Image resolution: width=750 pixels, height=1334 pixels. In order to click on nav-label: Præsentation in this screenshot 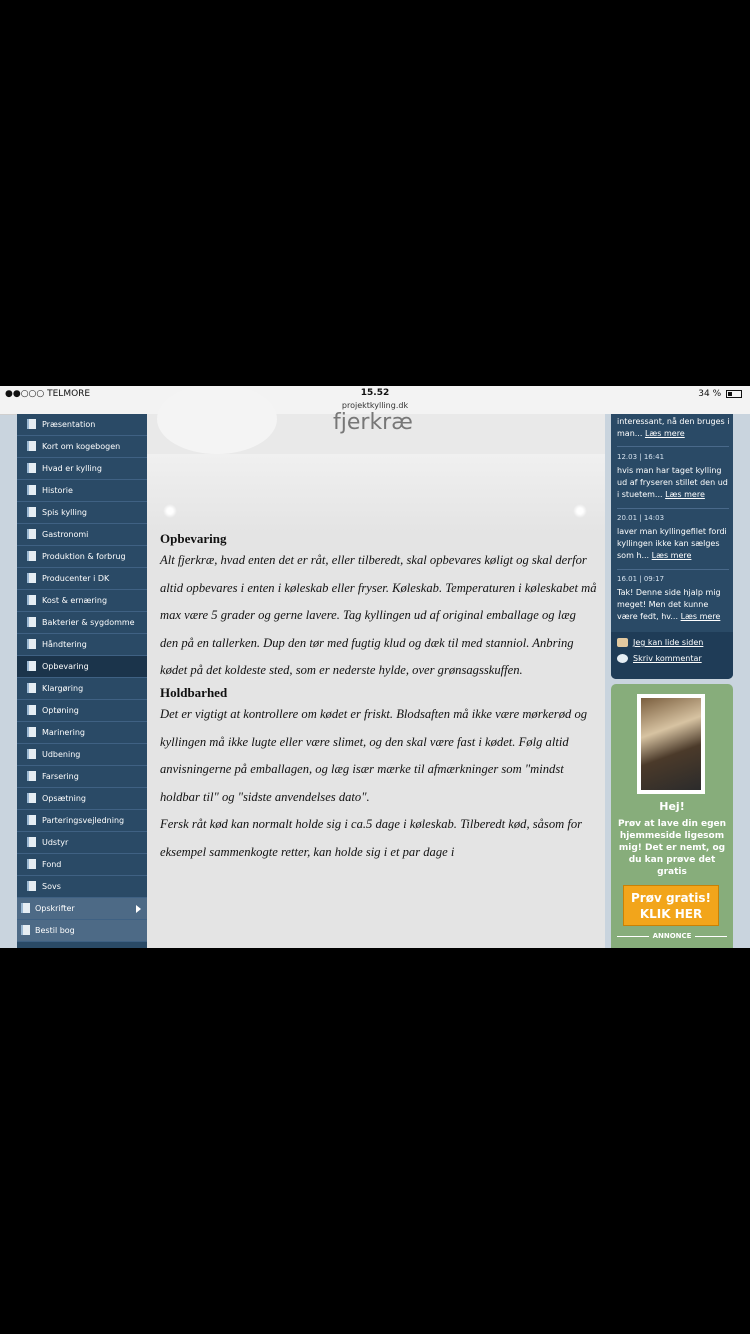, I will do `click(69, 424)`.